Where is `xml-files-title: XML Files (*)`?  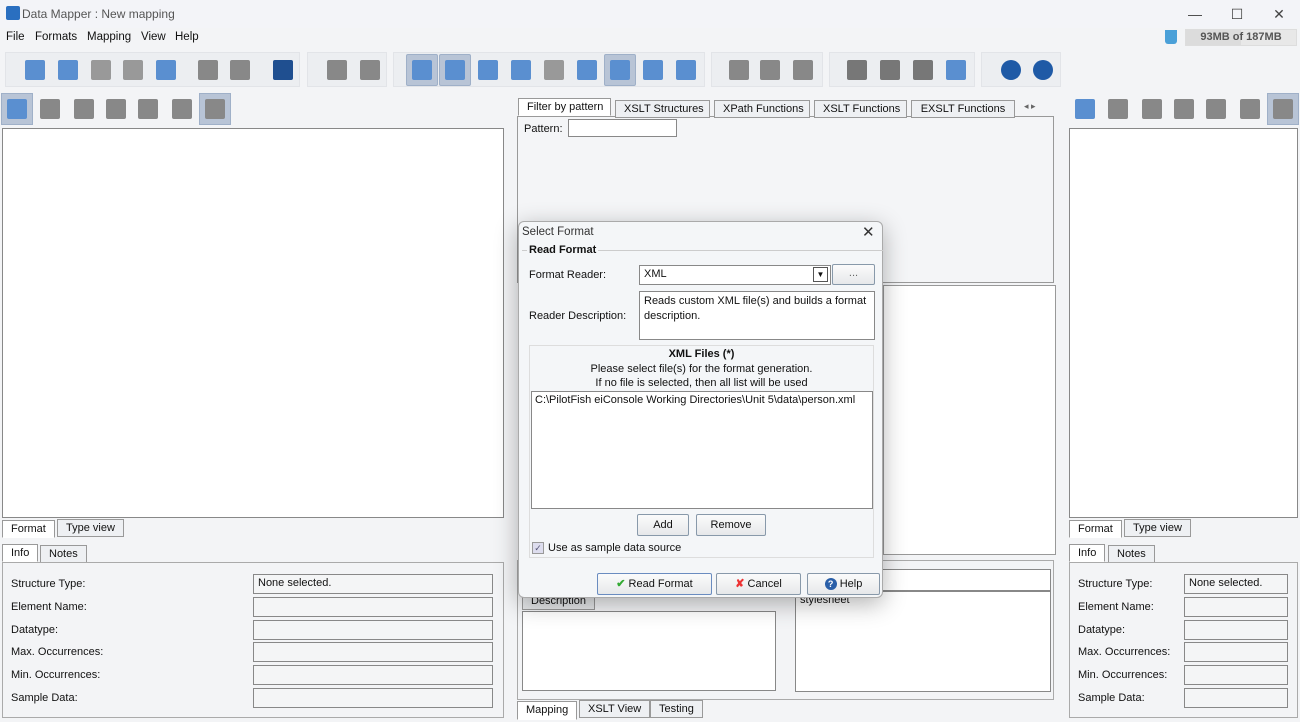
xml-files-title: XML Files (*) is located at coordinates (701, 354).